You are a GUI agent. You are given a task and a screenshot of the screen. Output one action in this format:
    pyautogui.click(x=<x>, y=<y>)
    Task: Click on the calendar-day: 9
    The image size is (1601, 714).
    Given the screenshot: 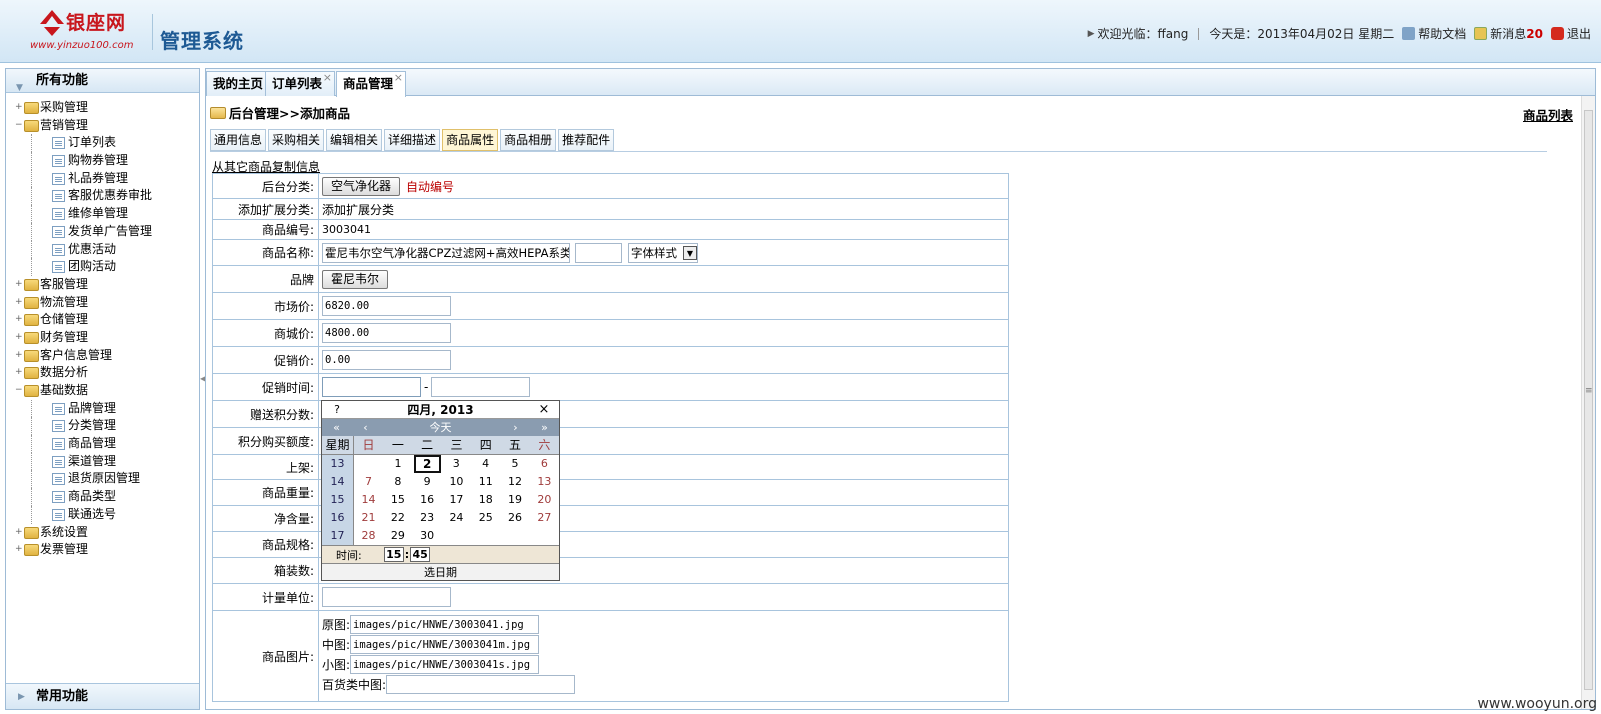 What is the action you would take?
    pyautogui.click(x=427, y=482)
    